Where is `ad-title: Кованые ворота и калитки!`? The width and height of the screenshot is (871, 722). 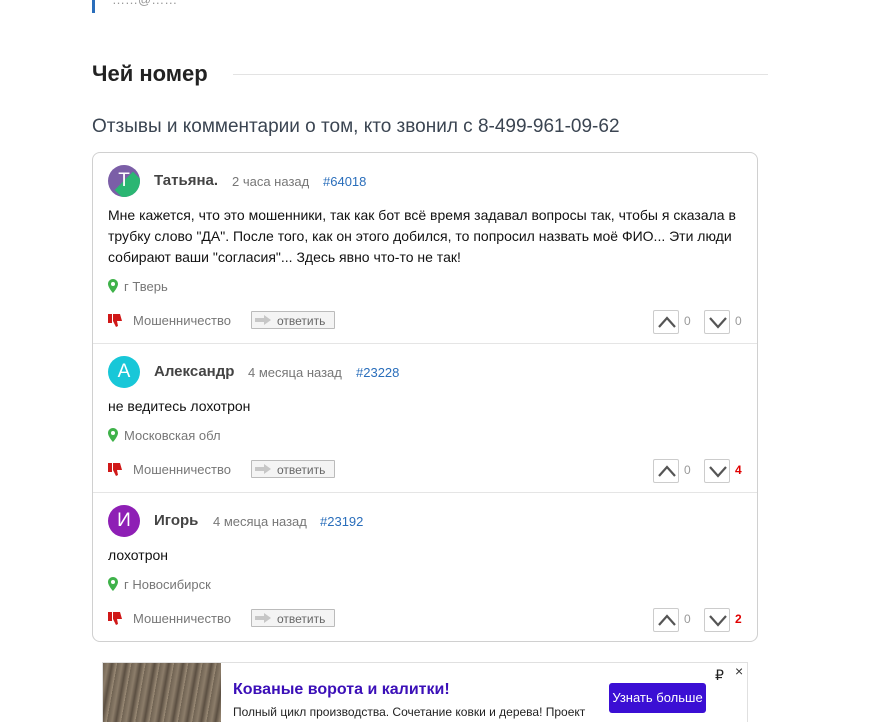
ad-title: Кованые ворота и калитки! is located at coordinates (341, 690).